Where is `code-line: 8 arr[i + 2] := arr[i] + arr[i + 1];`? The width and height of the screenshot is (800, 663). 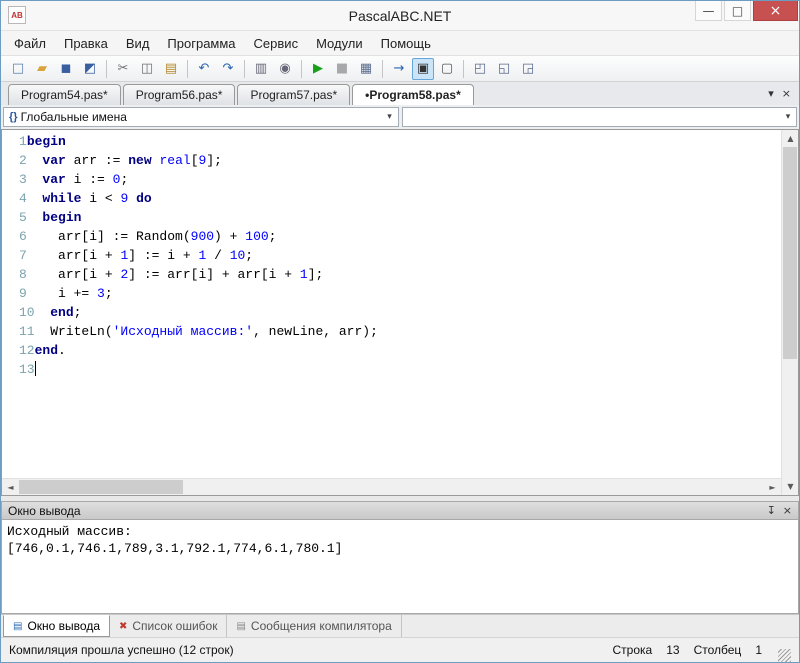 code-line: 8 arr[i + 2] := arr[i] + arr[i + 1]; is located at coordinates (391, 274).